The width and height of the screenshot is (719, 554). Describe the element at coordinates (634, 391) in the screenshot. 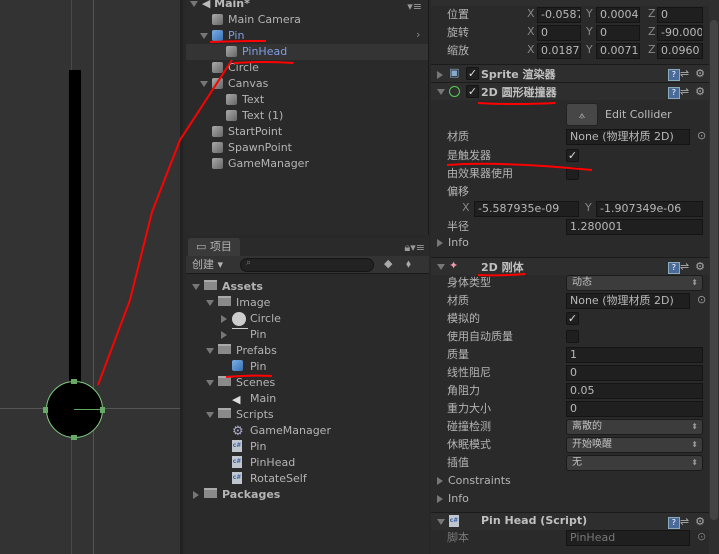

I see `angular-drag-field: 0.05` at that location.